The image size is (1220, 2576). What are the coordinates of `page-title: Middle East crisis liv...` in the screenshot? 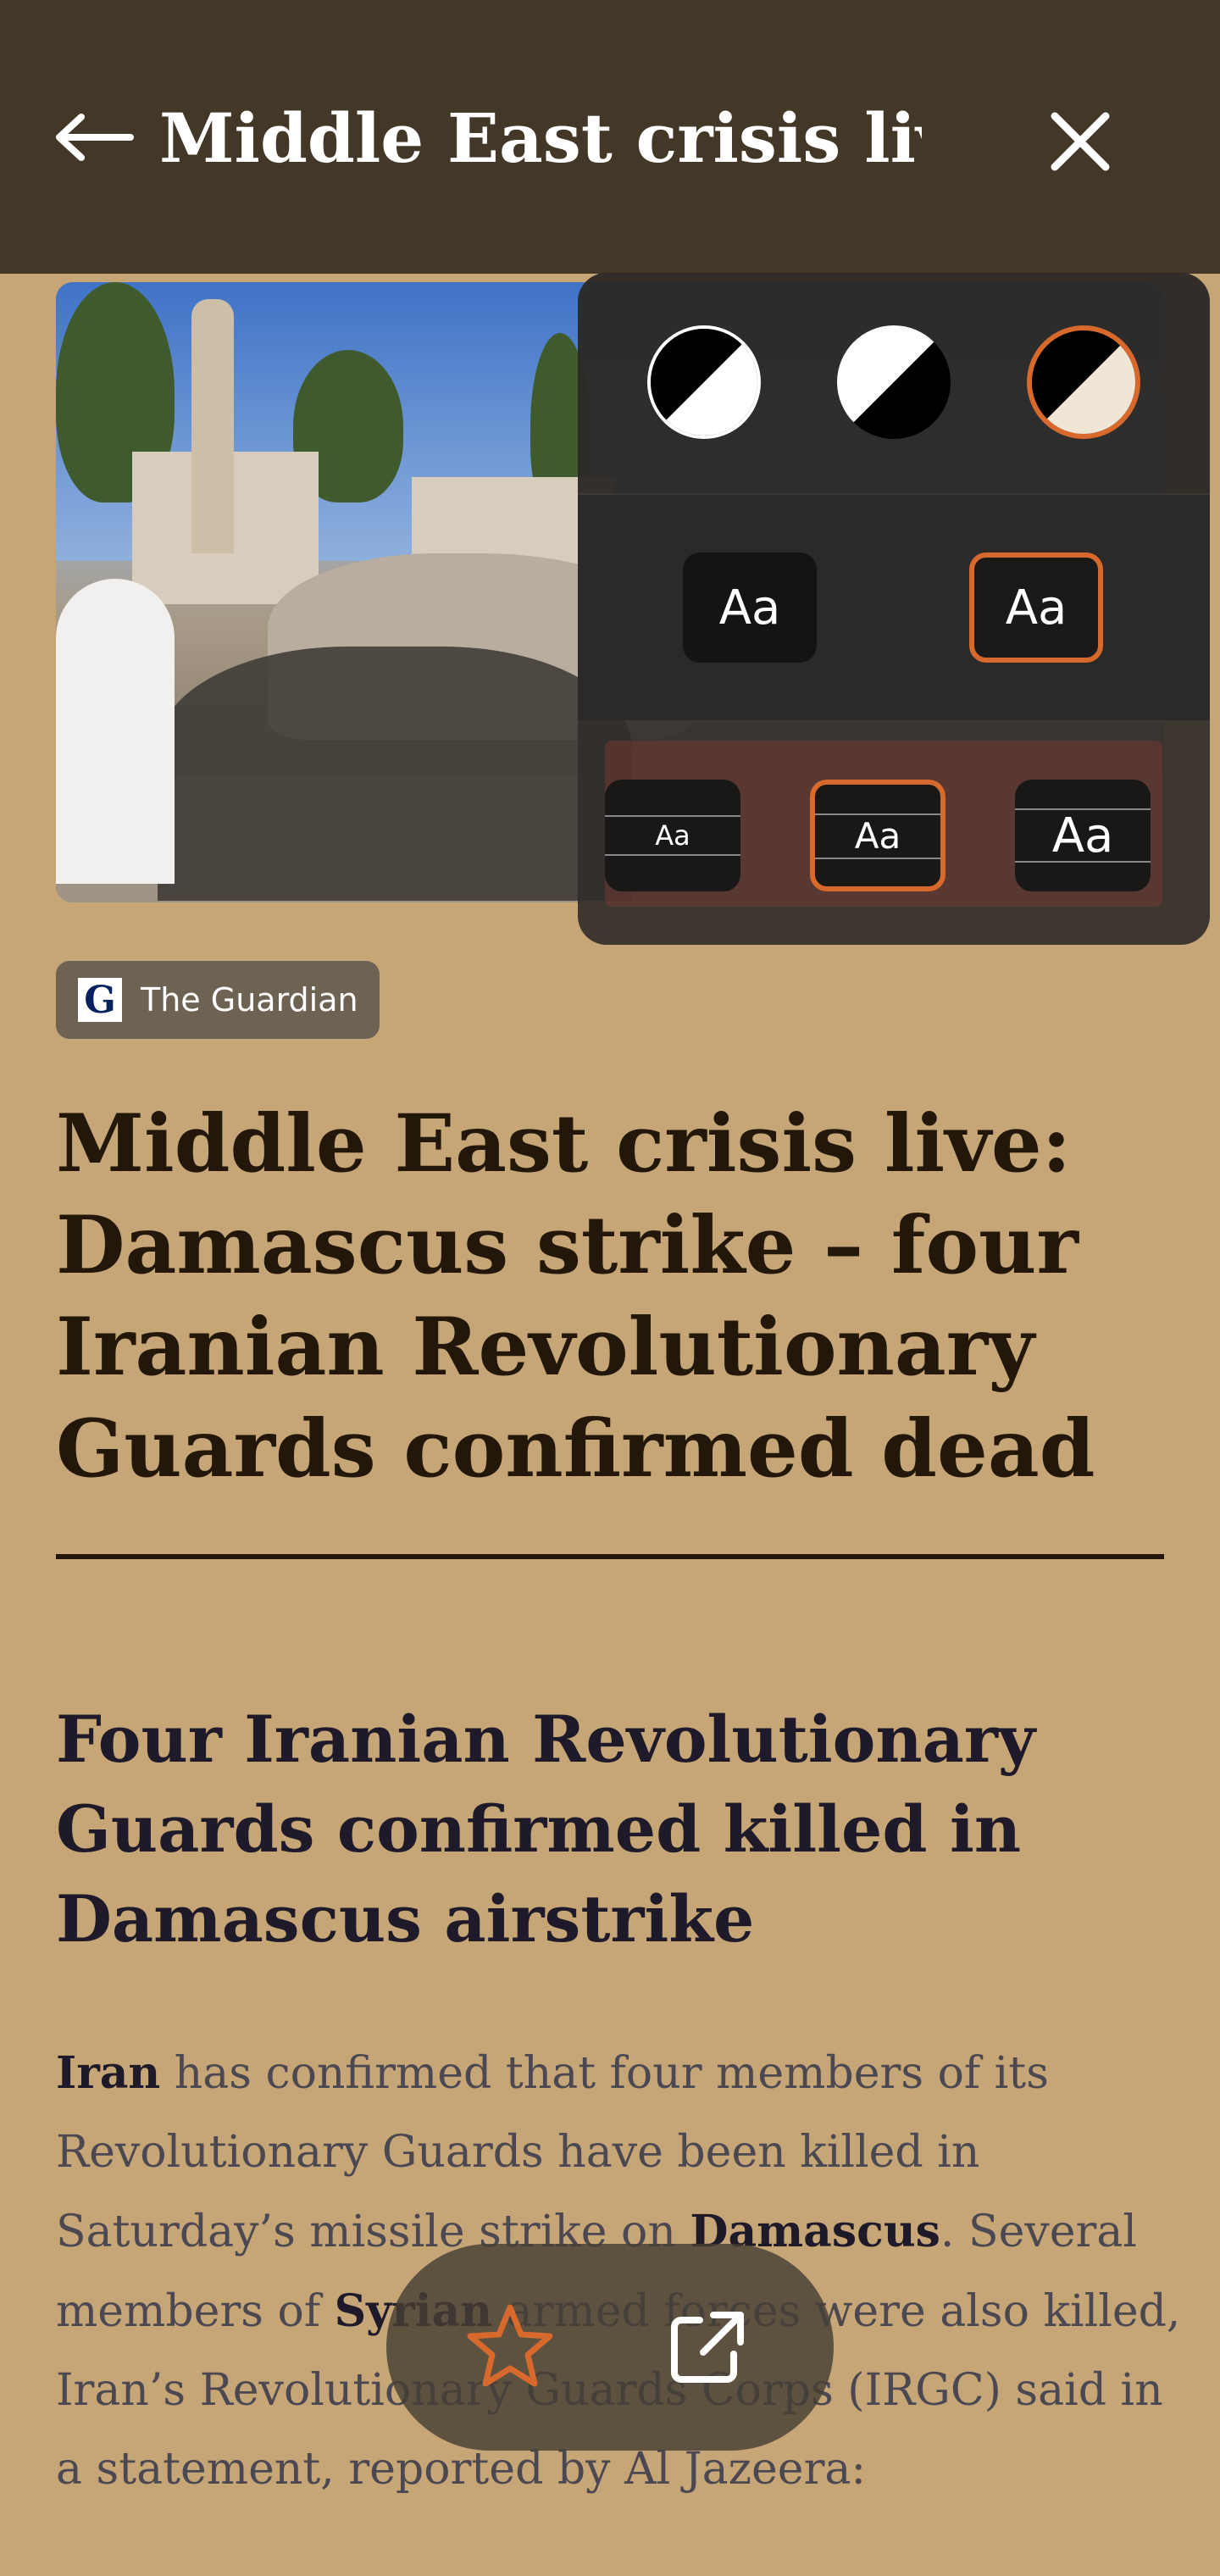 It's located at (540, 138).